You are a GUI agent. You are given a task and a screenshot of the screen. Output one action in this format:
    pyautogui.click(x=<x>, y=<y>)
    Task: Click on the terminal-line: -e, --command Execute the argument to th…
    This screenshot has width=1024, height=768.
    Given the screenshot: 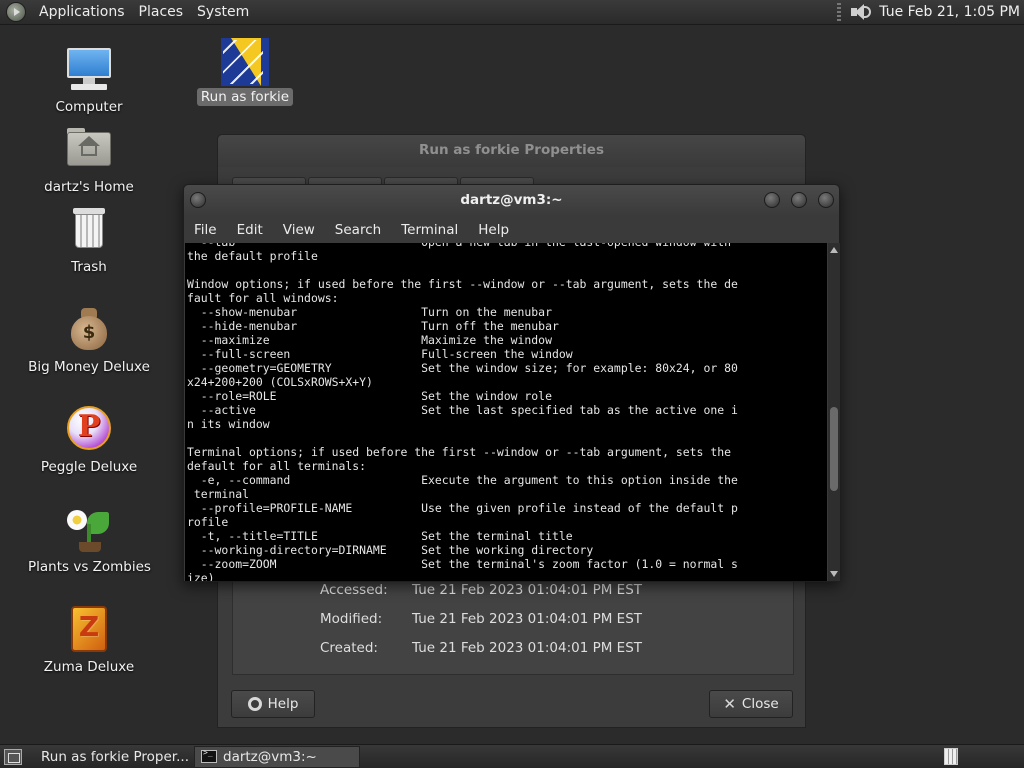 What is the action you would take?
    pyautogui.click(x=462, y=480)
    